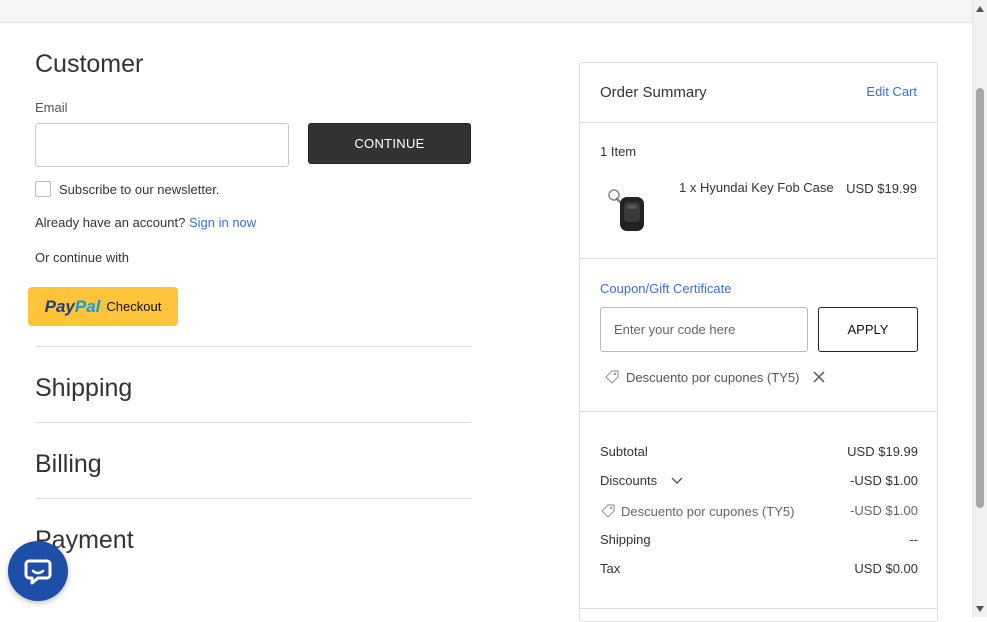  I want to click on paypal-checkout-button: Pay Pal Checkout, so click(103, 306).